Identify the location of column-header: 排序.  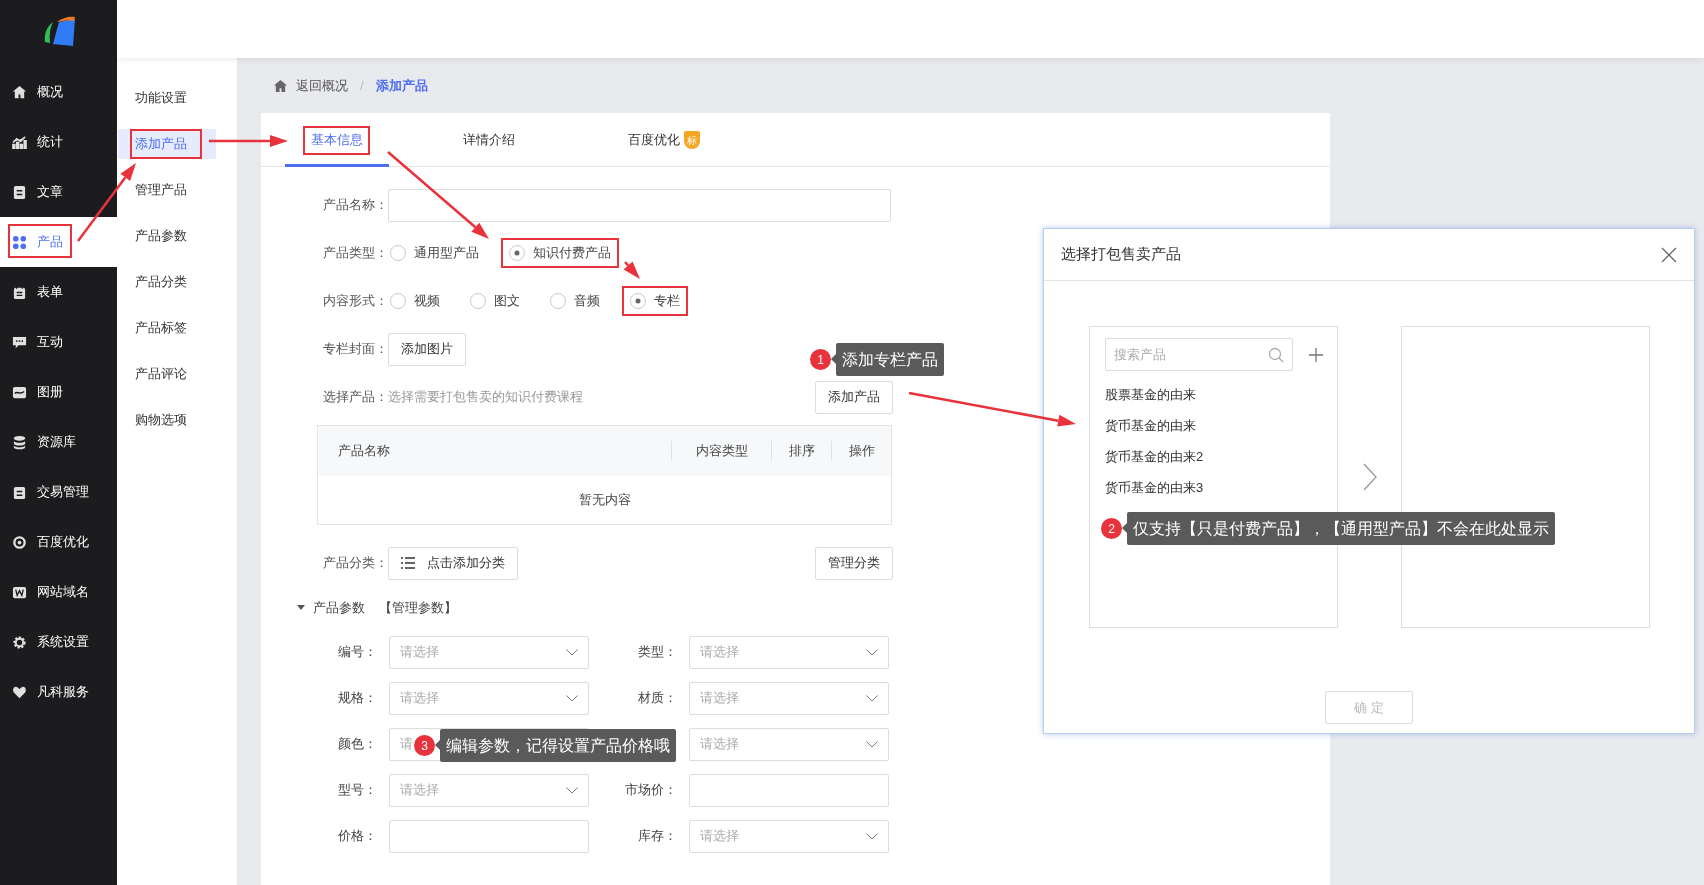
(801, 451).